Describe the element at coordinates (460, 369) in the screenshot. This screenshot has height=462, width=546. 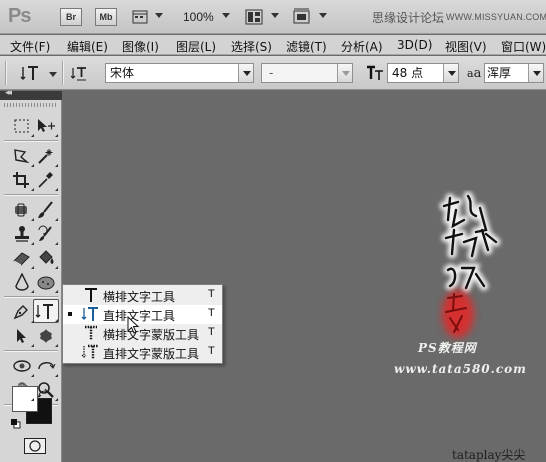
I see `site-url-text: www.tata580.com` at that location.